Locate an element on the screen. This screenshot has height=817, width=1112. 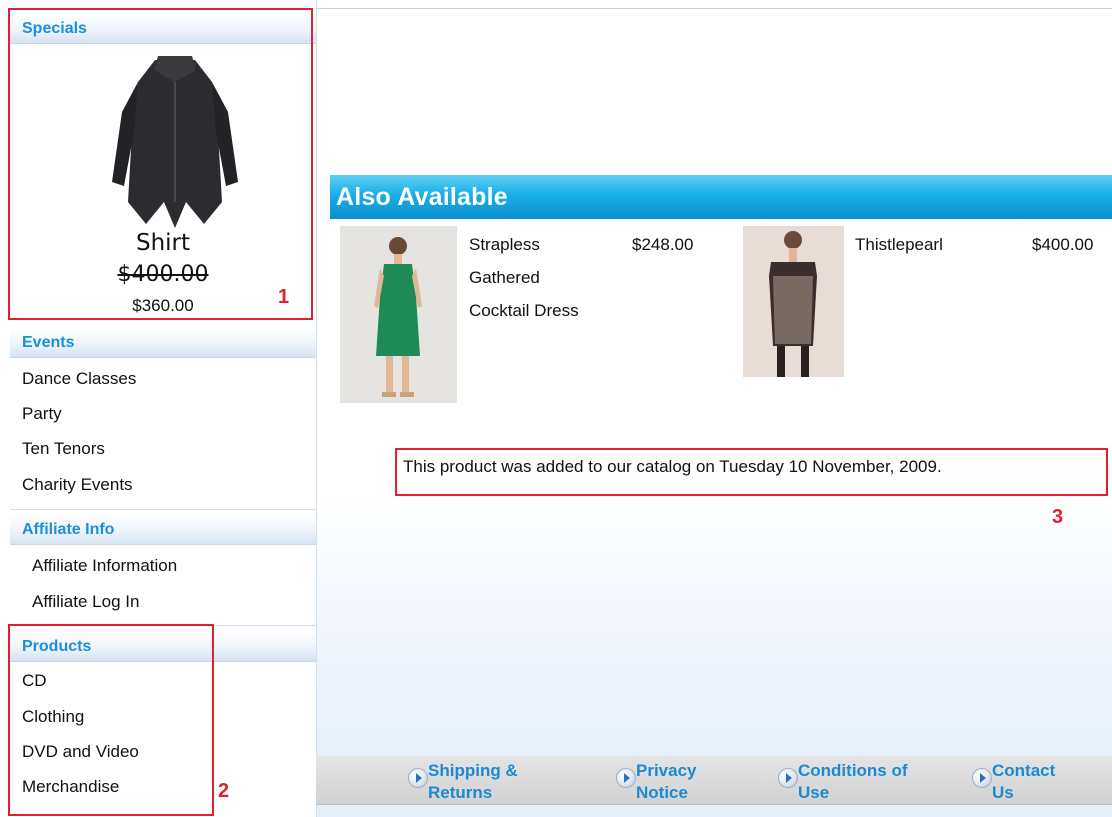
footer-link-privacy-notice: Privacy Notice is located at coordinates (681, 780).